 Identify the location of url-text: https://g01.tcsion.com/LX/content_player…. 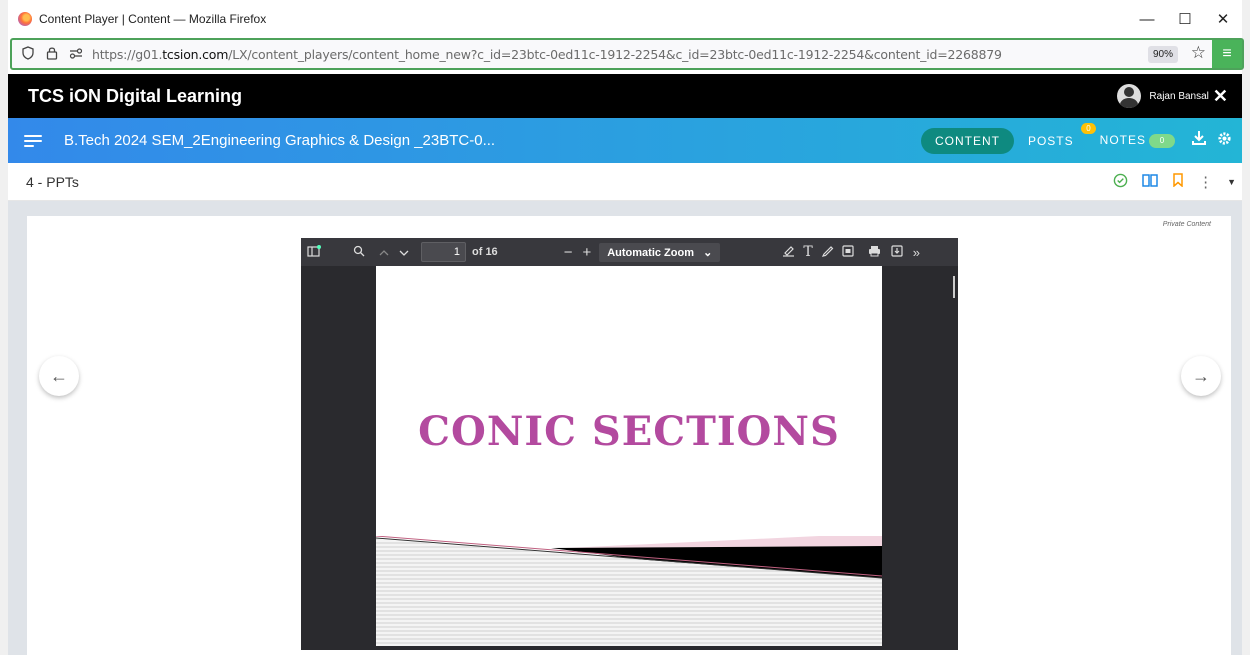
(547, 54).